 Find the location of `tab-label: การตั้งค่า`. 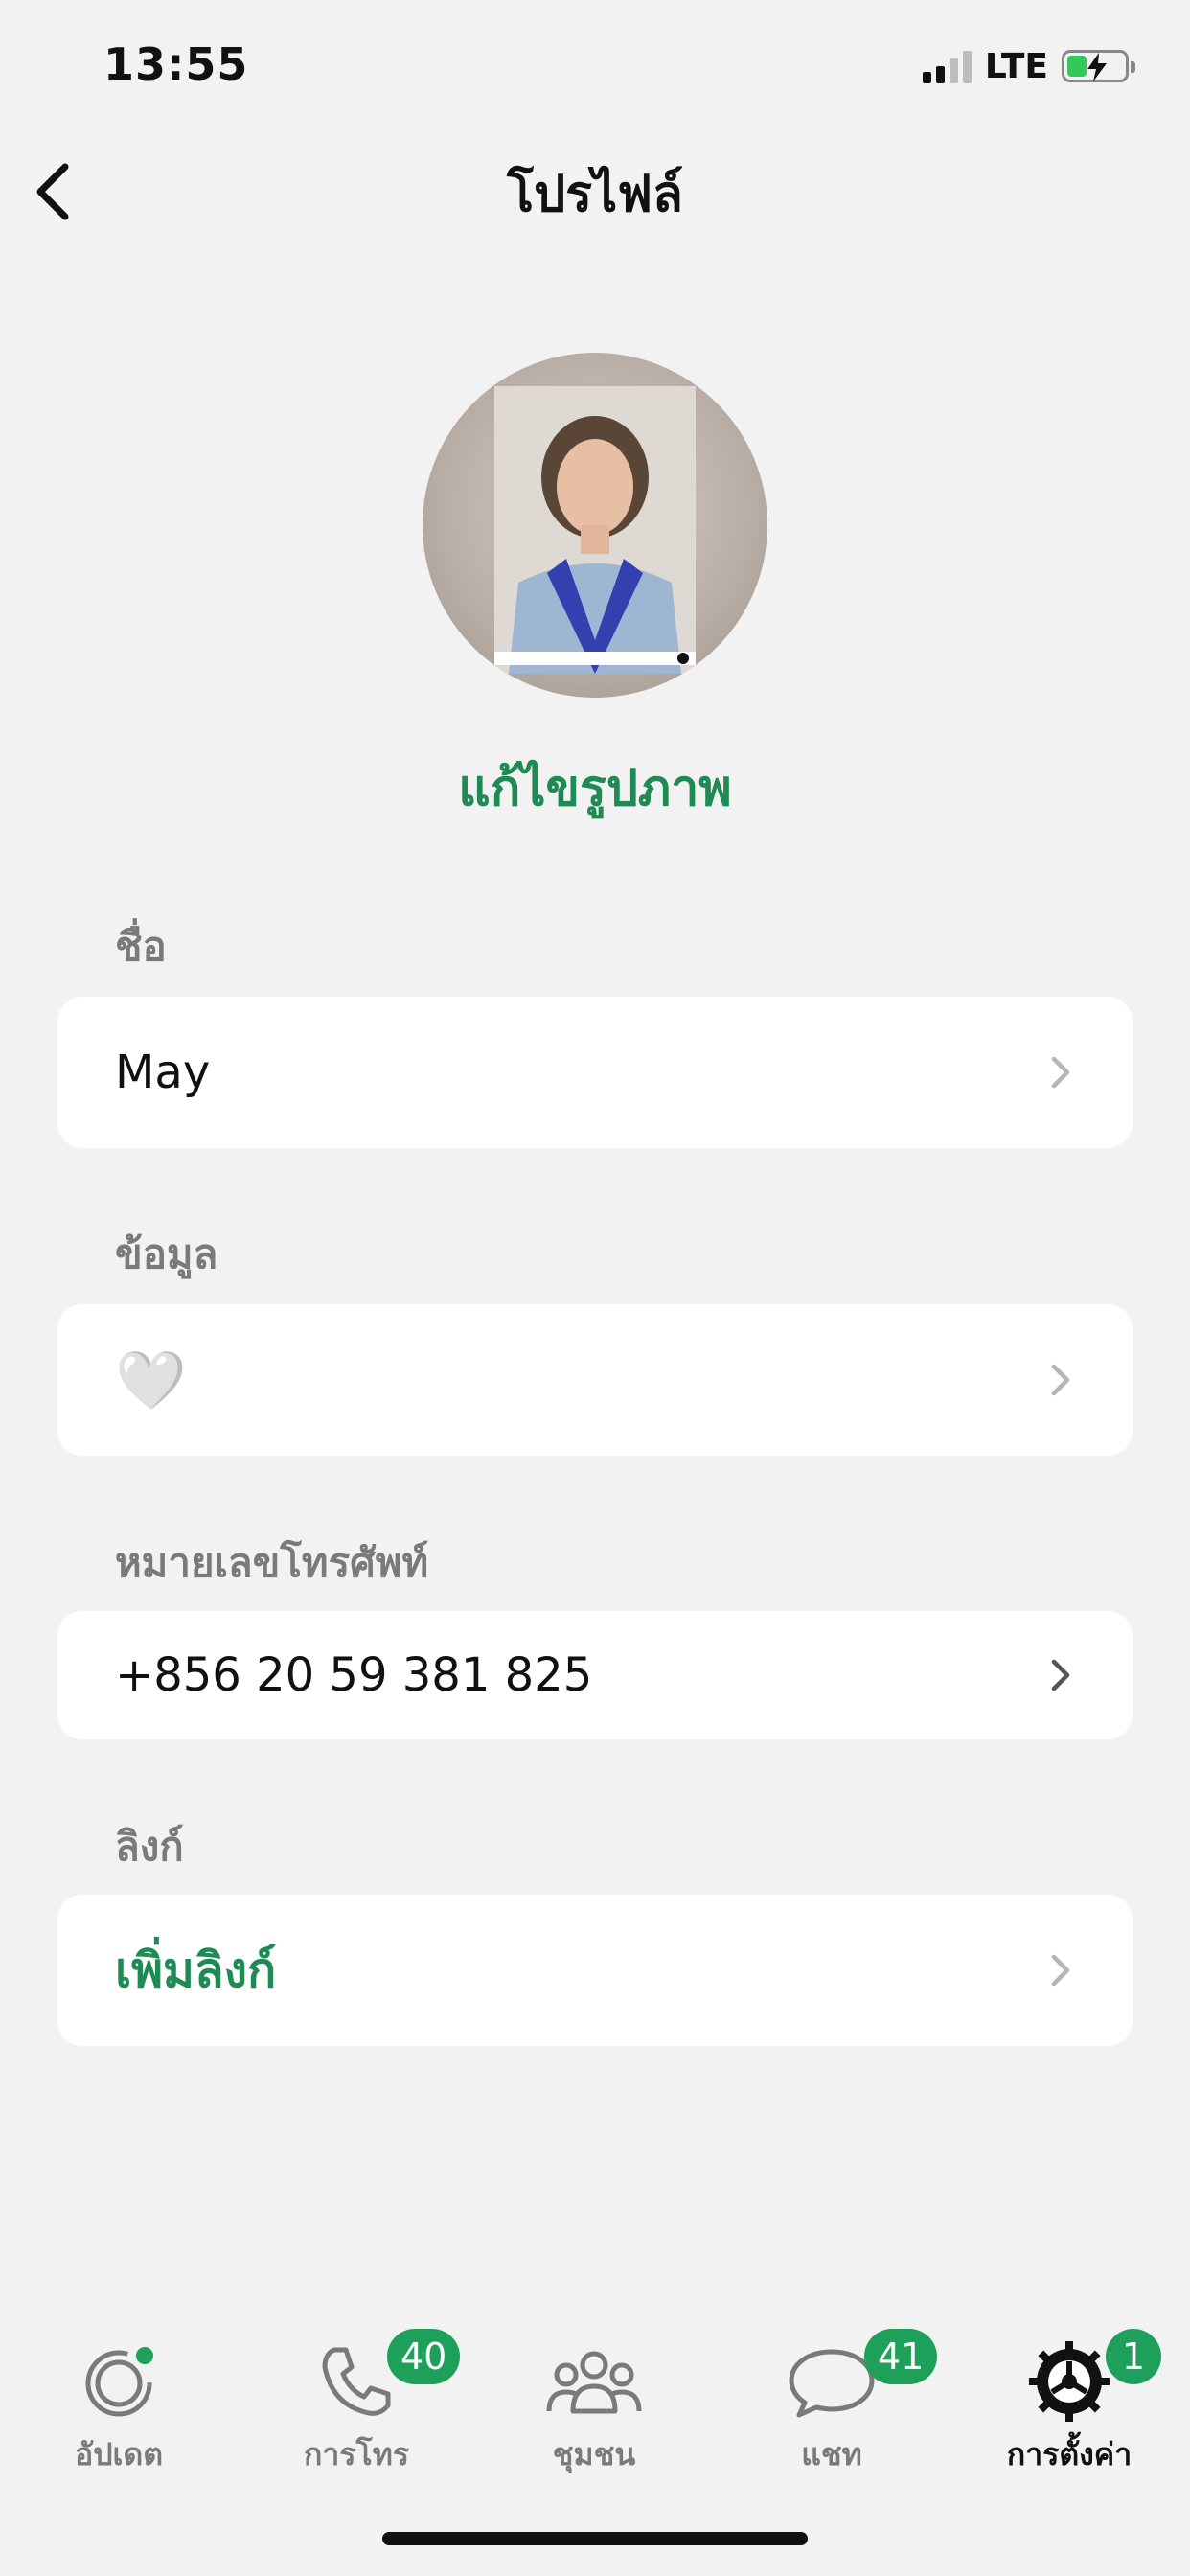

tab-label: การตั้งค่า is located at coordinates (1070, 2454).